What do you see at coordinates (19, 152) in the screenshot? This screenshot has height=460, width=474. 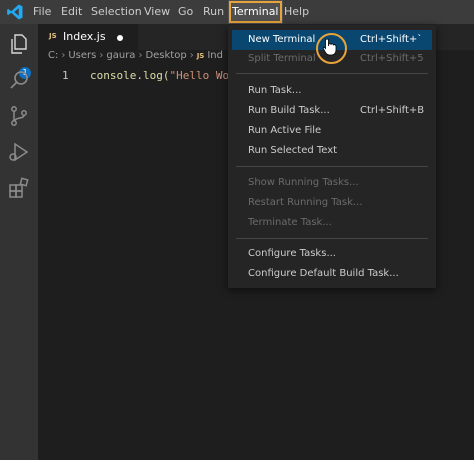 I see `run-debug-icon` at bounding box center [19, 152].